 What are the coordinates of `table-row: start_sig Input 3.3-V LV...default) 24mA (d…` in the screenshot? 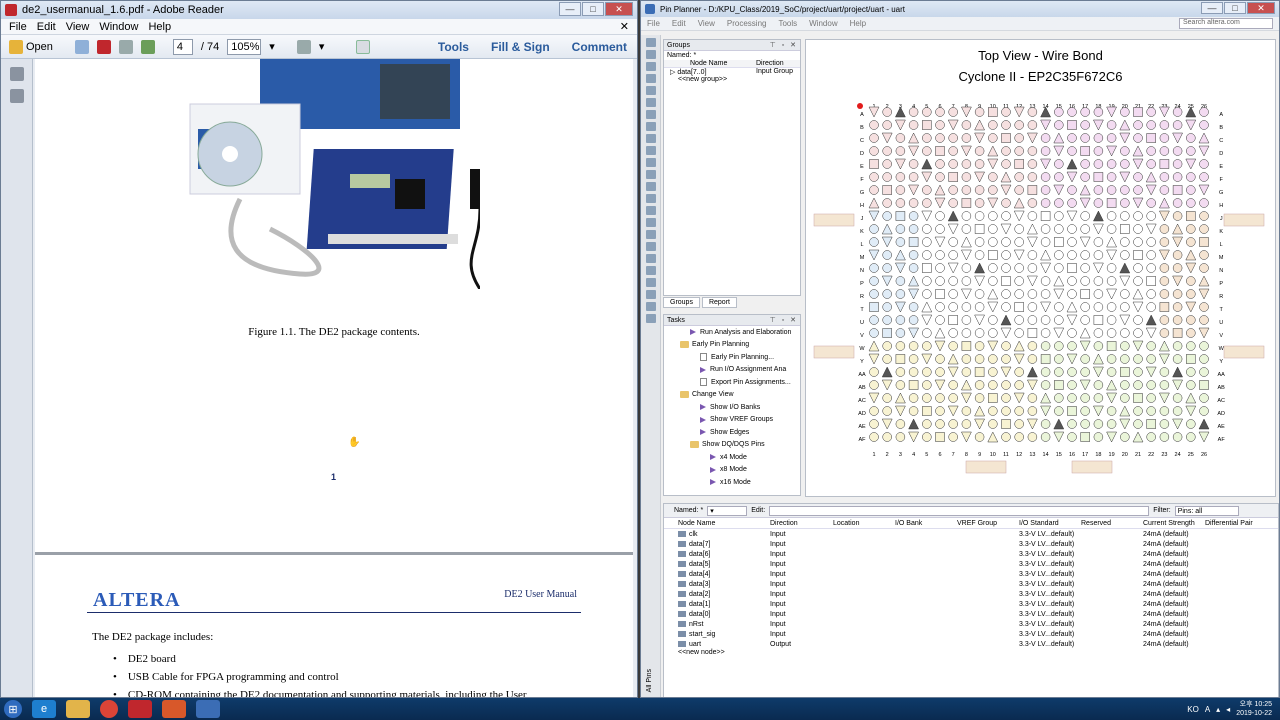 It's located at (971, 634).